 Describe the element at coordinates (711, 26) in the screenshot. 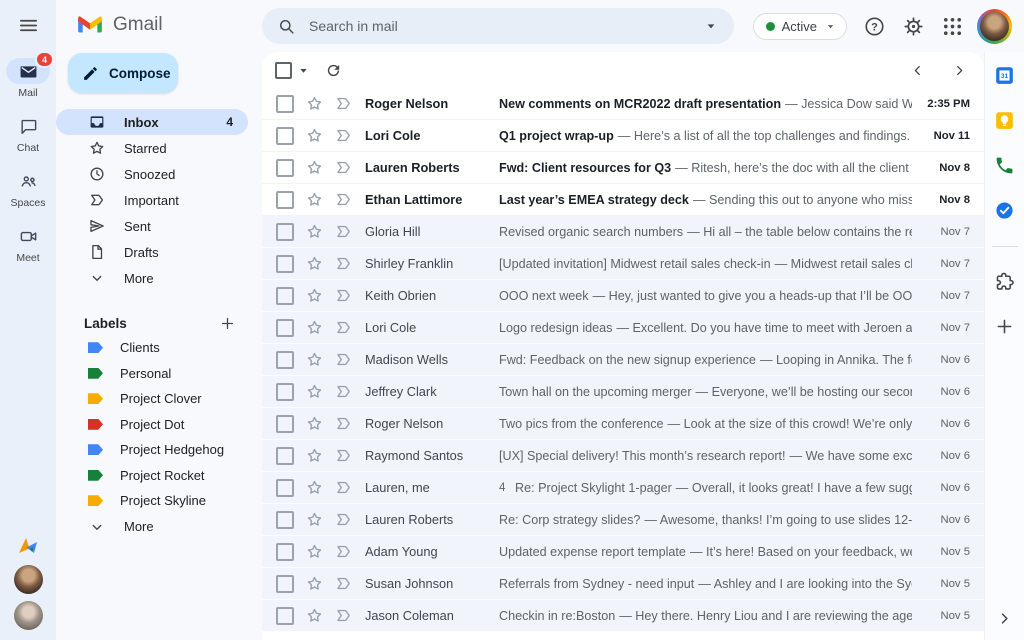

I see `search-options-icon` at that location.